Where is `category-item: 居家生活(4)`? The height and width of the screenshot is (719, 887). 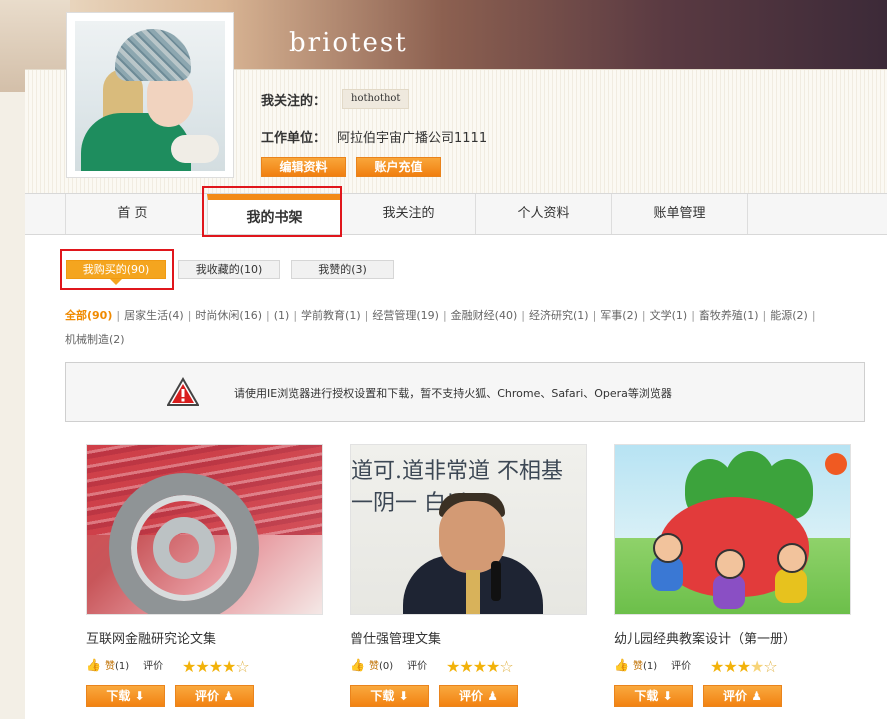 category-item: 居家生活(4) is located at coordinates (154, 315).